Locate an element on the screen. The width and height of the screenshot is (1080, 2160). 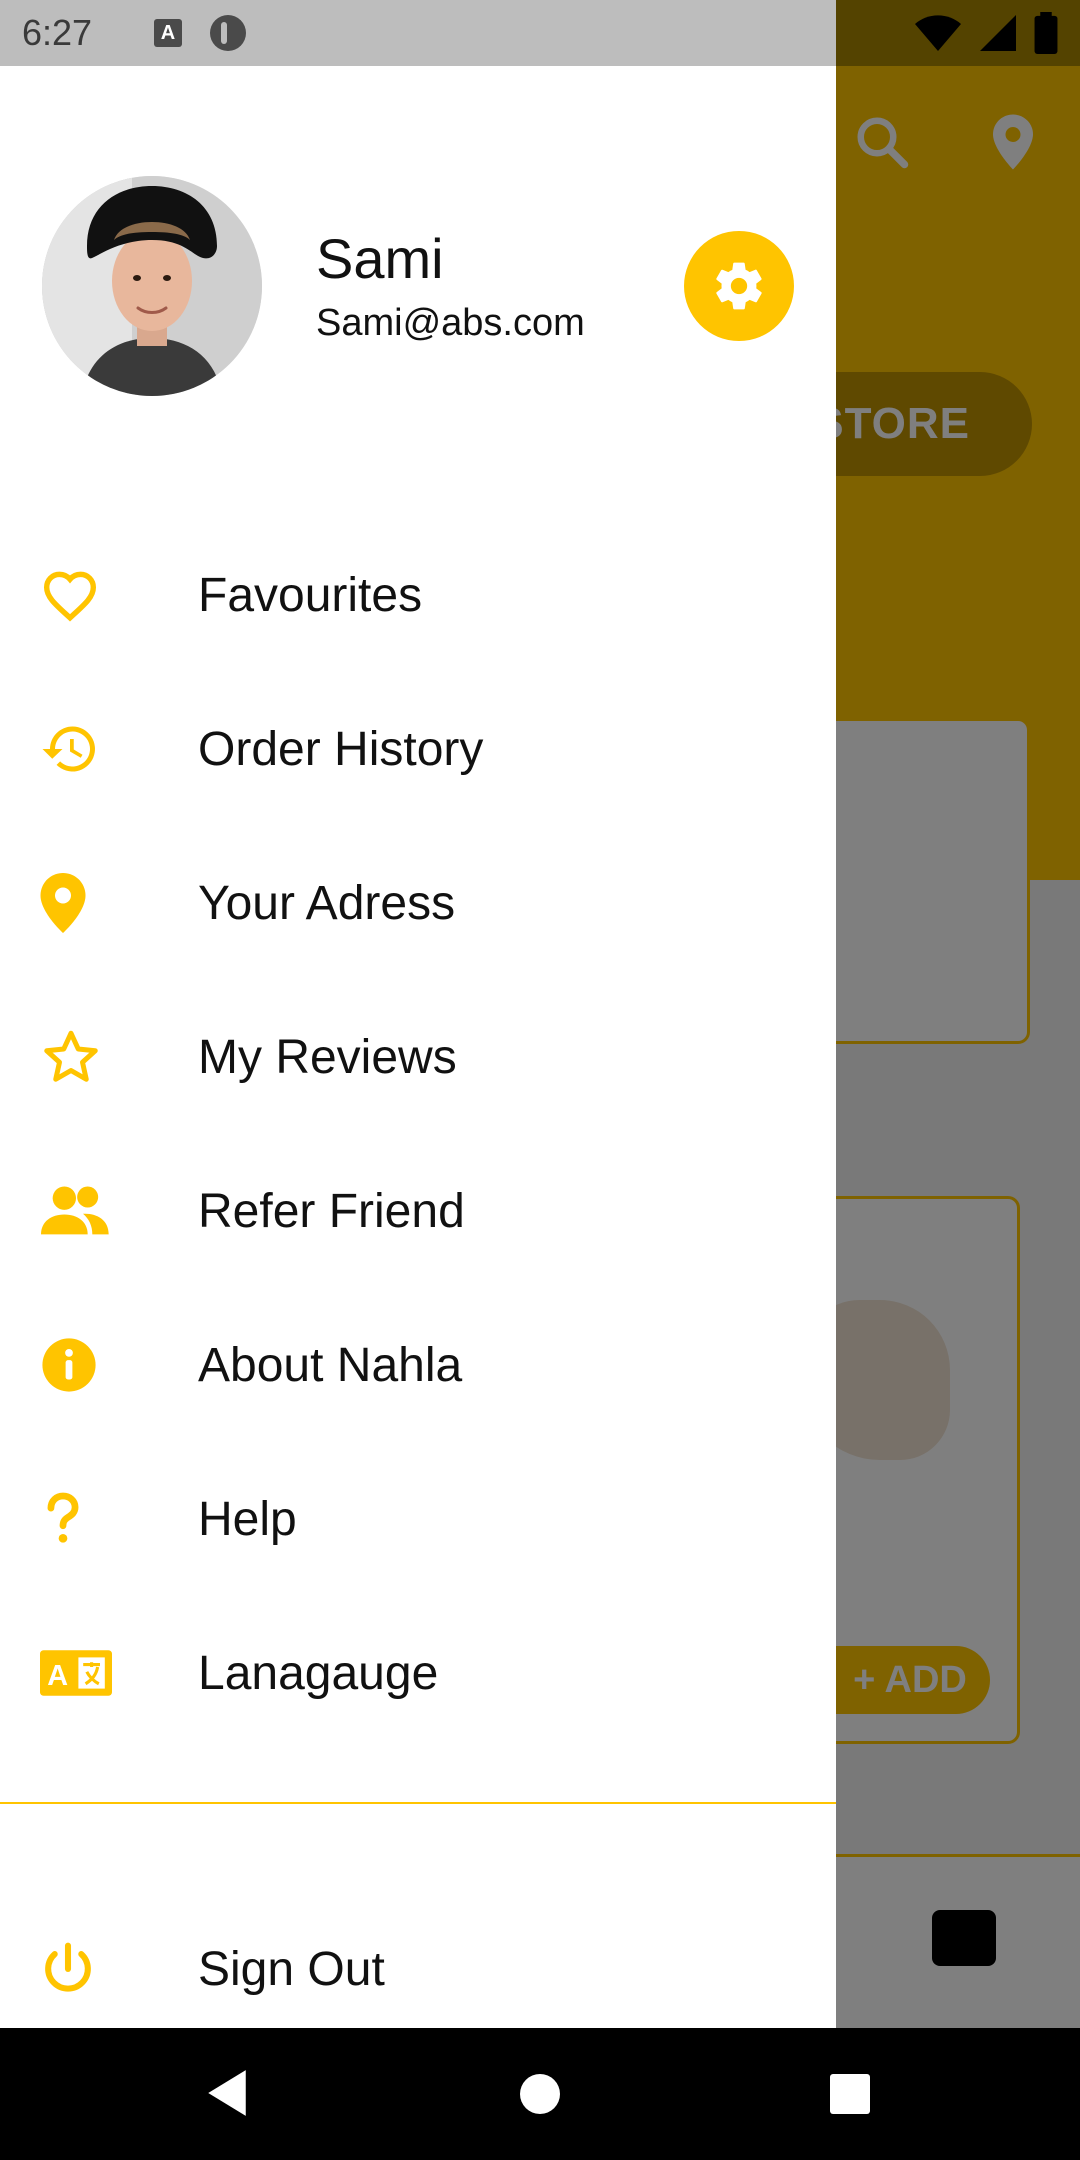
svg-text: A is located at coordinates (57, 1676).